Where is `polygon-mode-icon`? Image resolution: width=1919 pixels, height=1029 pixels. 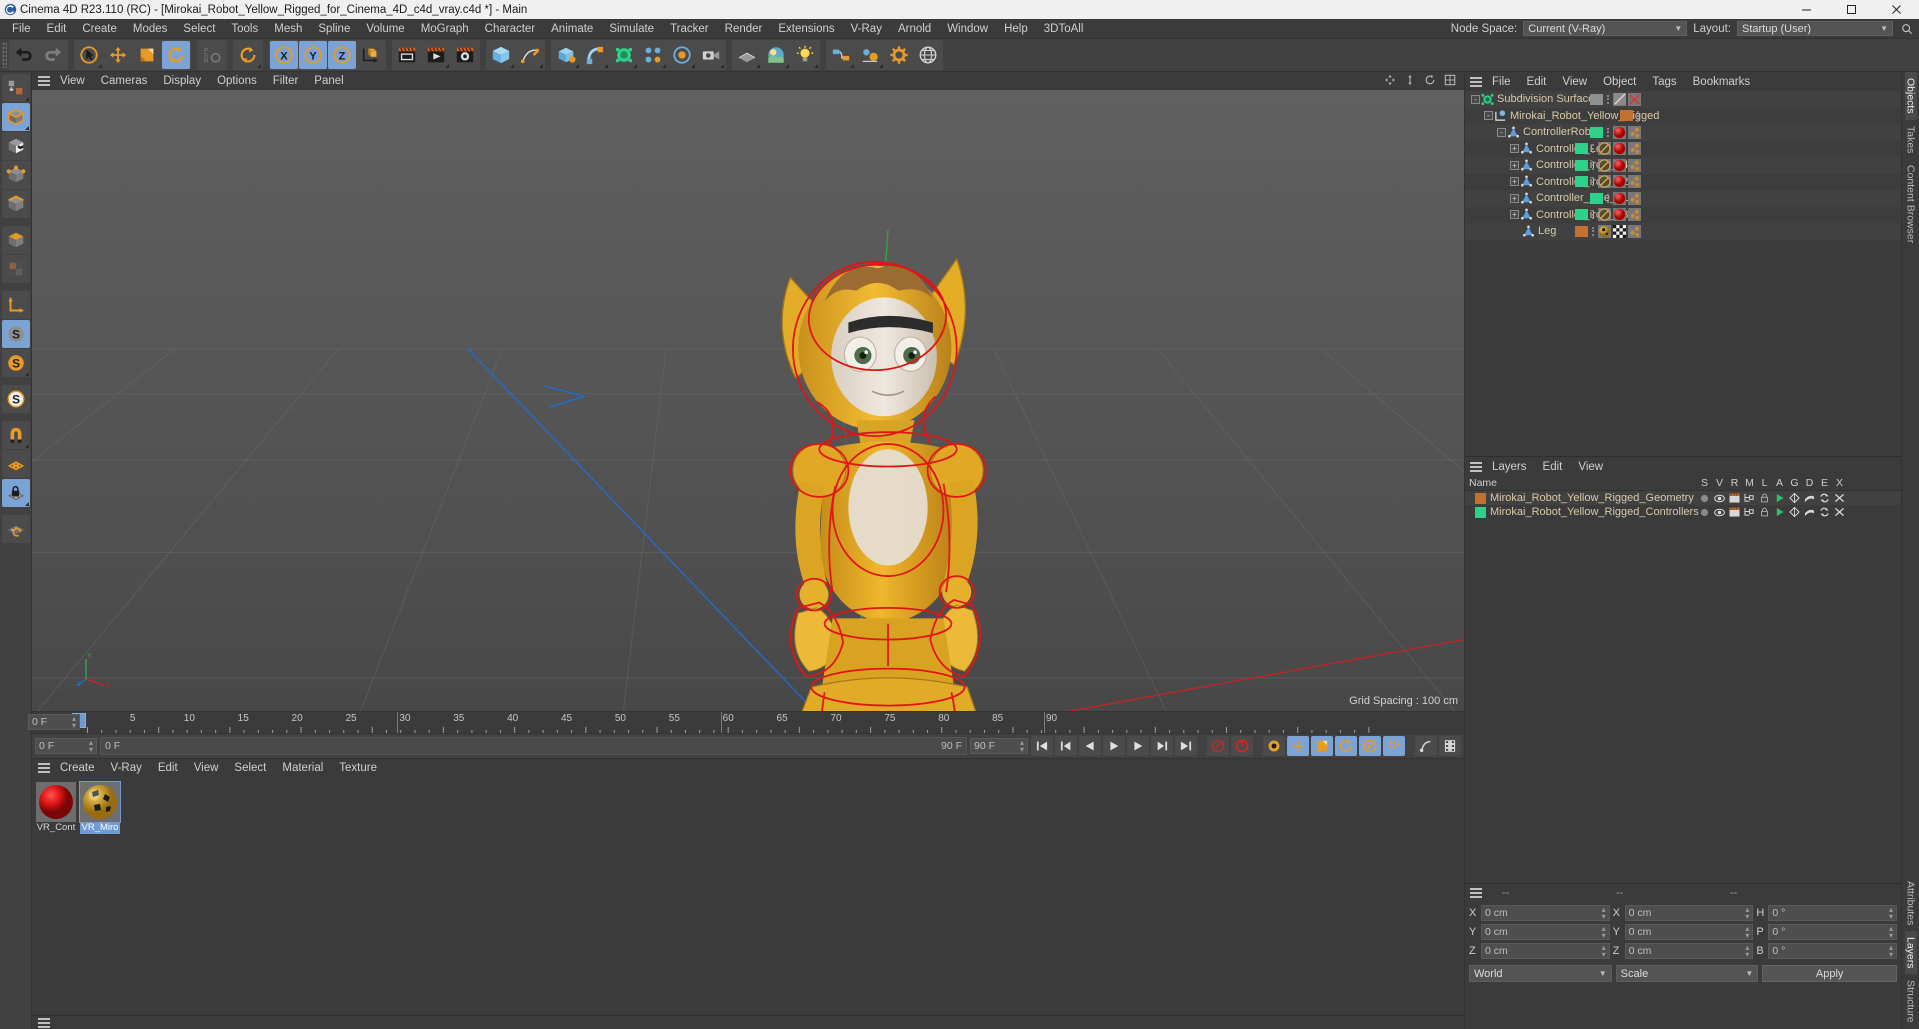 polygon-mode-icon is located at coordinates (15, 240).